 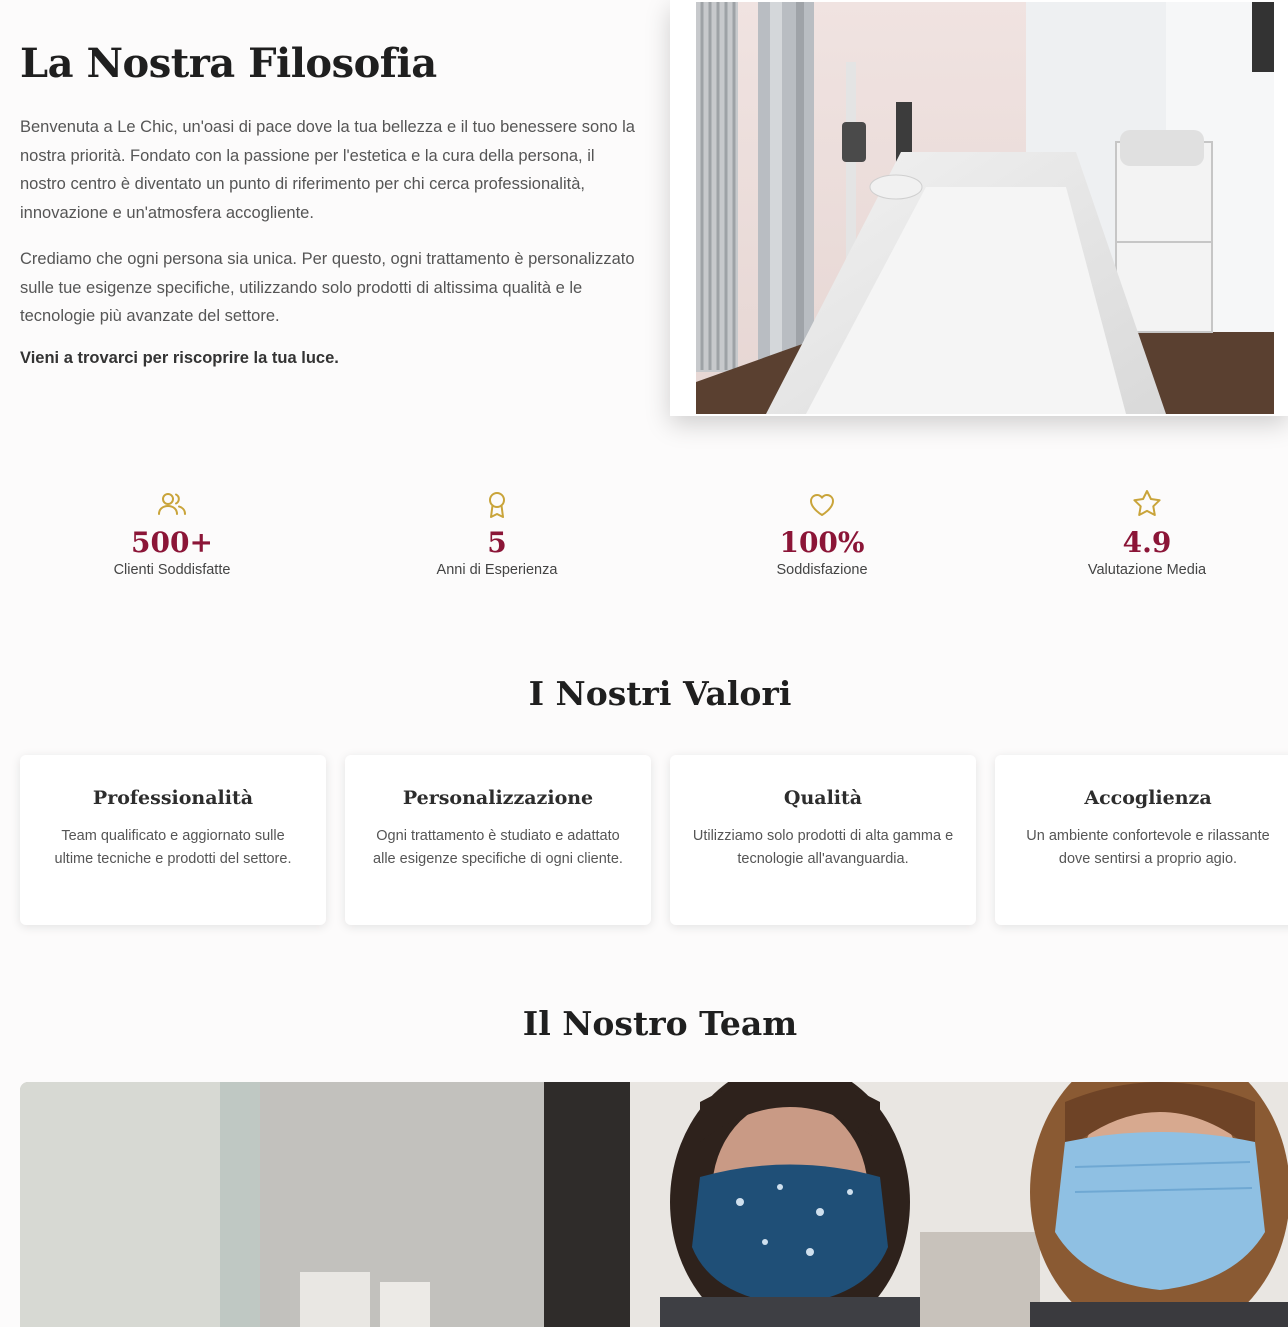 What do you see at coordinates (823, 798) in the screenshot?
I see `value-card-title: Qualità` at bounding box center [823, 798].